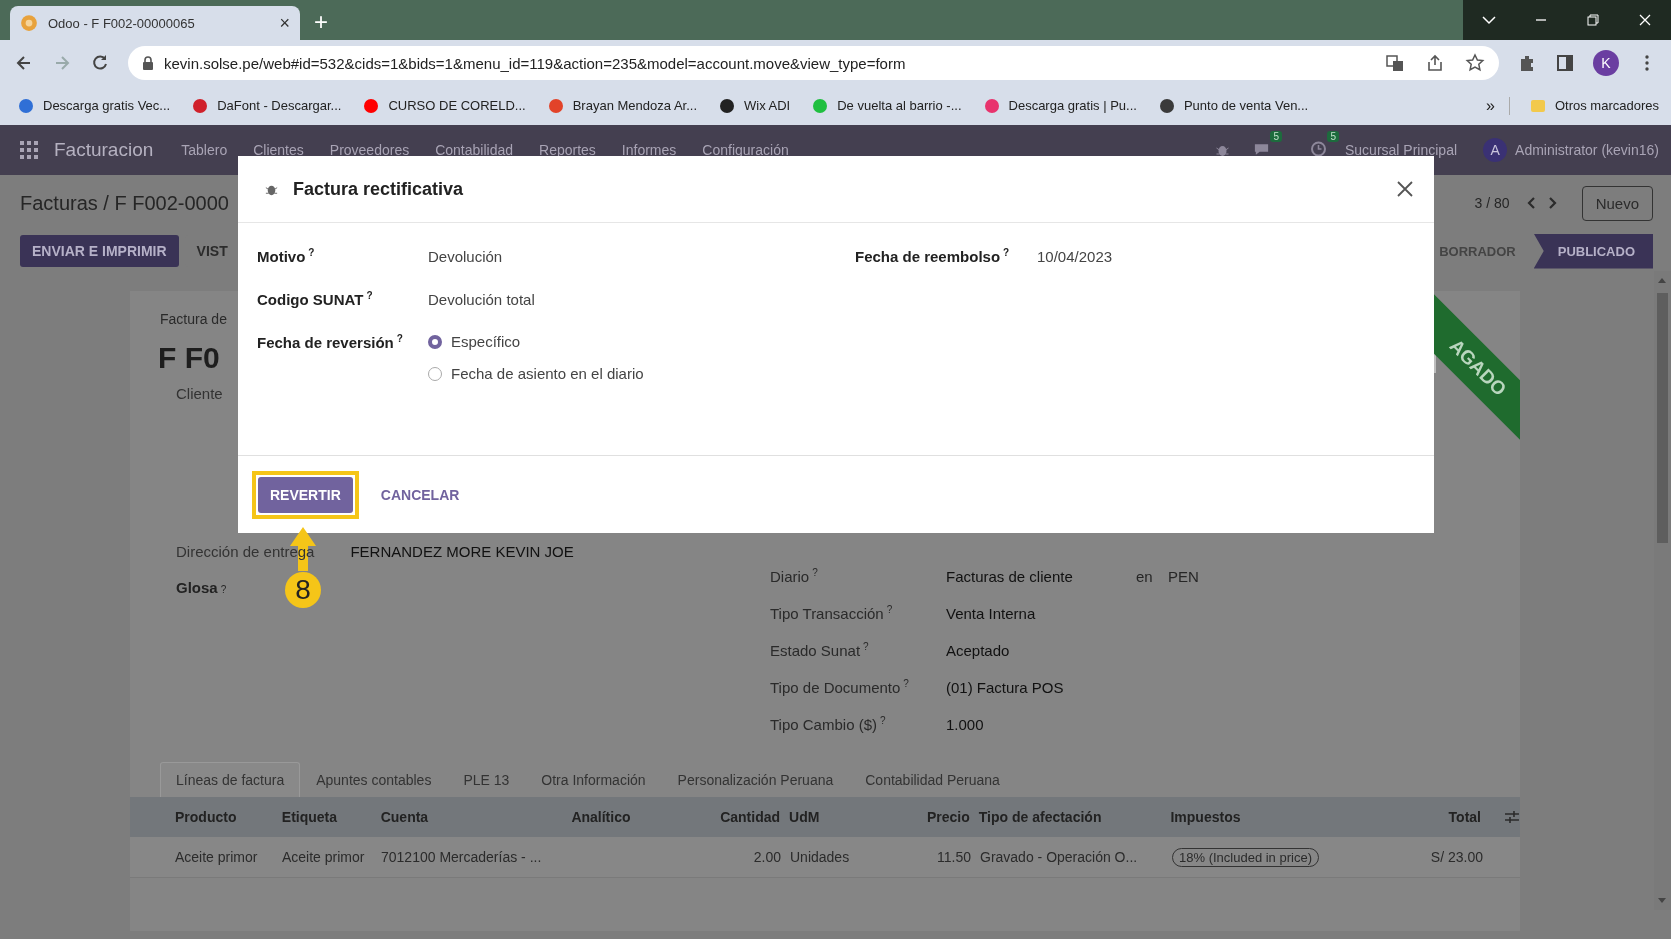 The width and height of the screenshot is (1671, 939). Describe the element at coordinates (626, 817) in the screenshot. I see `column-header: Analítico` at that location.